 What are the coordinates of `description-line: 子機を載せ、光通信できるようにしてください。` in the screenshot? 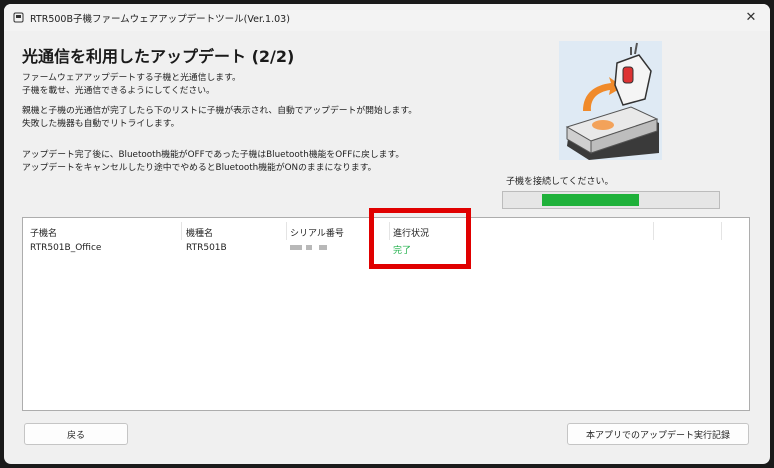 It's located at (118, 91).